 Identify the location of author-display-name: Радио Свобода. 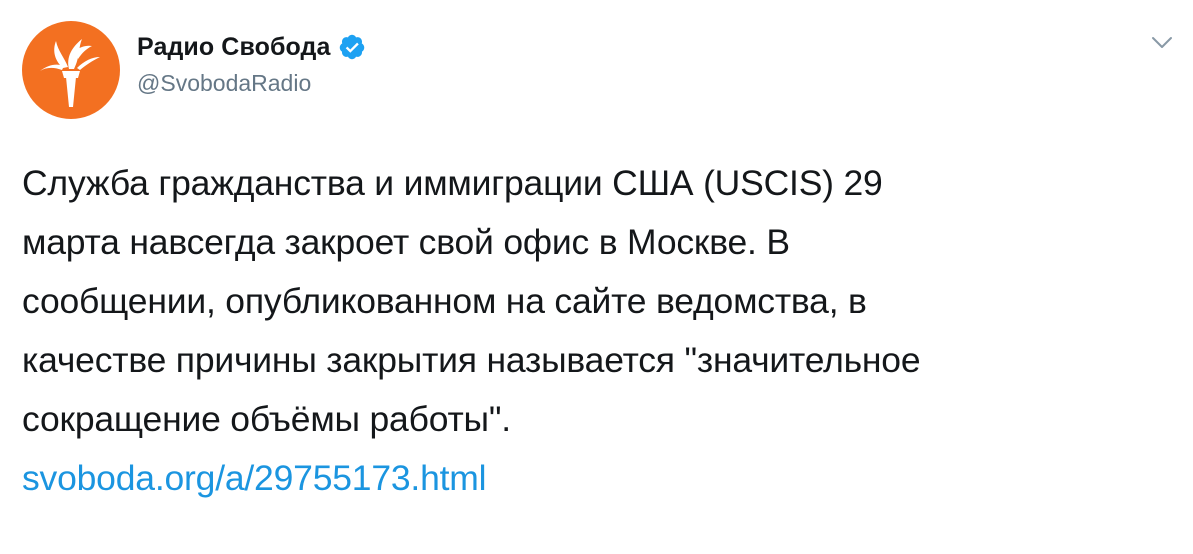
(234, 47).